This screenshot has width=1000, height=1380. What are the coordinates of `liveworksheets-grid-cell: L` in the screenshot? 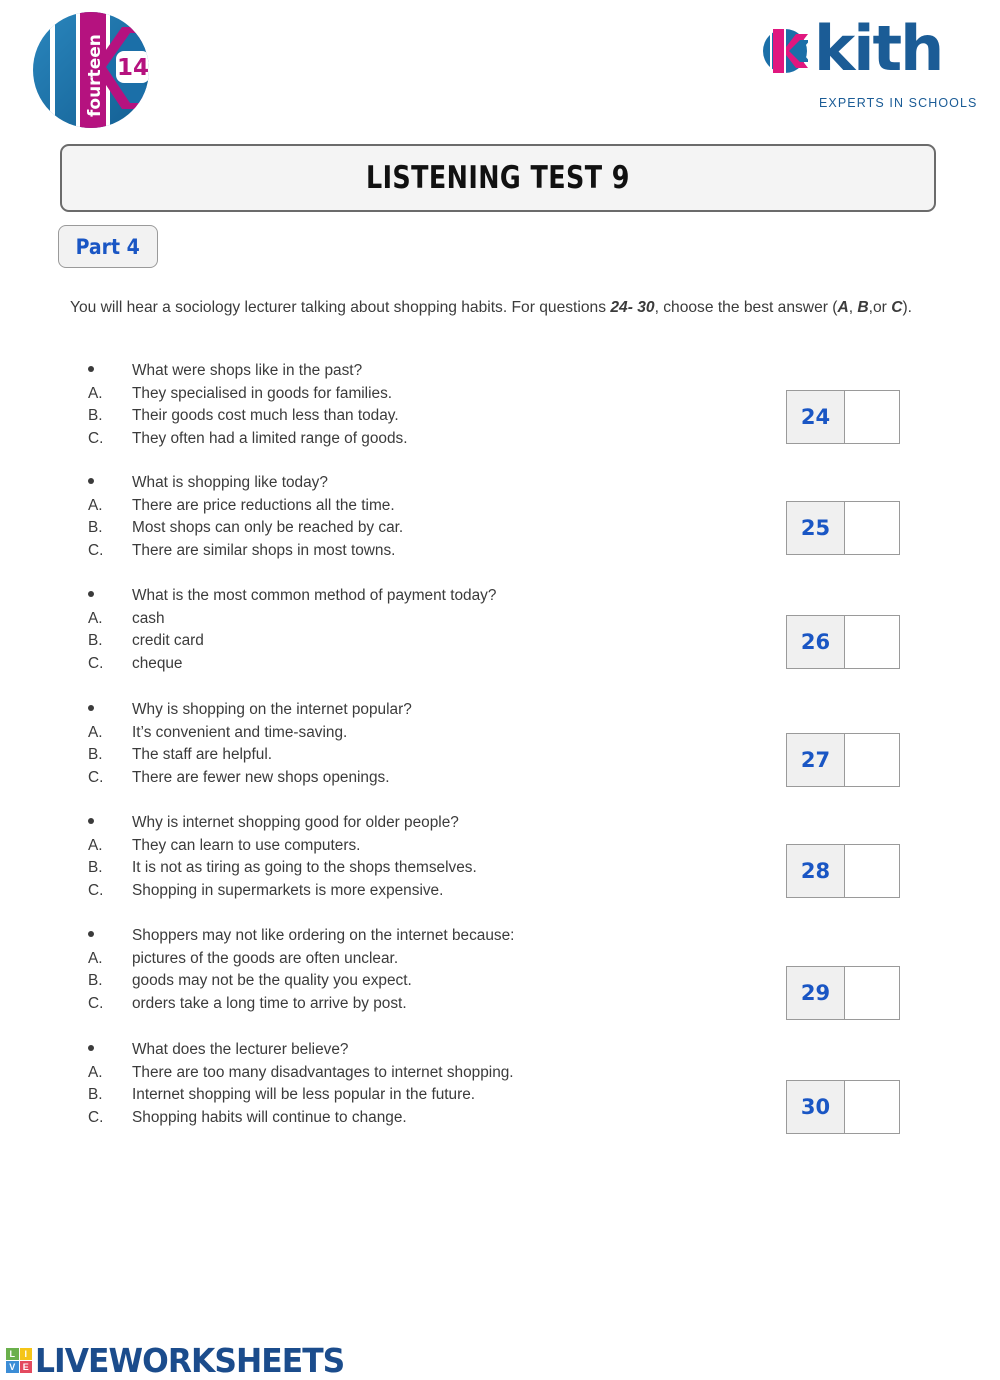 It's located at (12, 1354).